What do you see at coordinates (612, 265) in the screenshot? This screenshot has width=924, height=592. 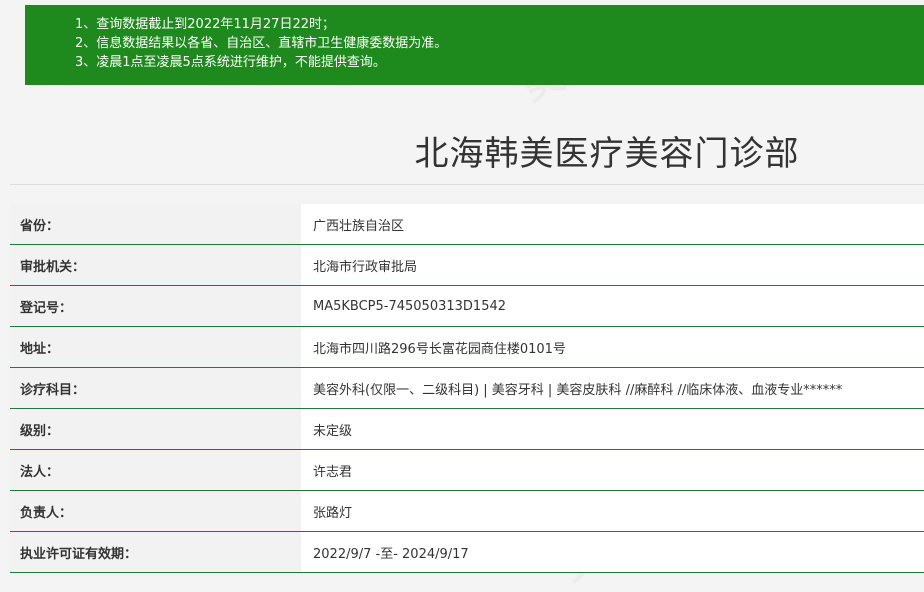 I see `row-value: 北海市行政审批局` at bounding box center [612, 265].